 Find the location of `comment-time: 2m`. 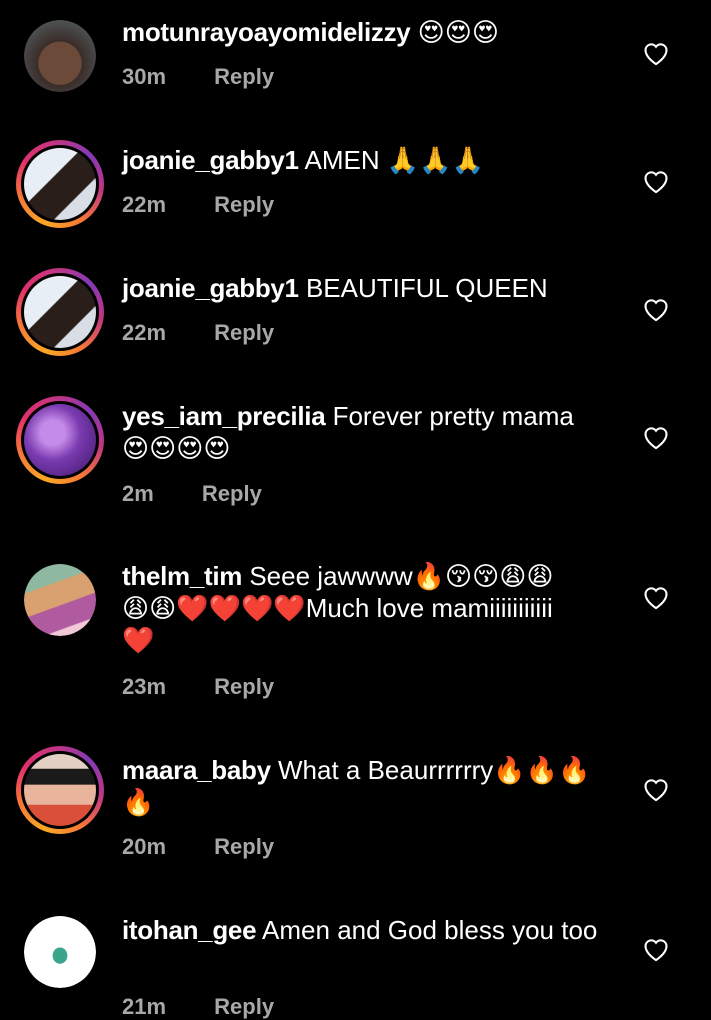

comment-time: 2m is located at coordinates (138, 493).